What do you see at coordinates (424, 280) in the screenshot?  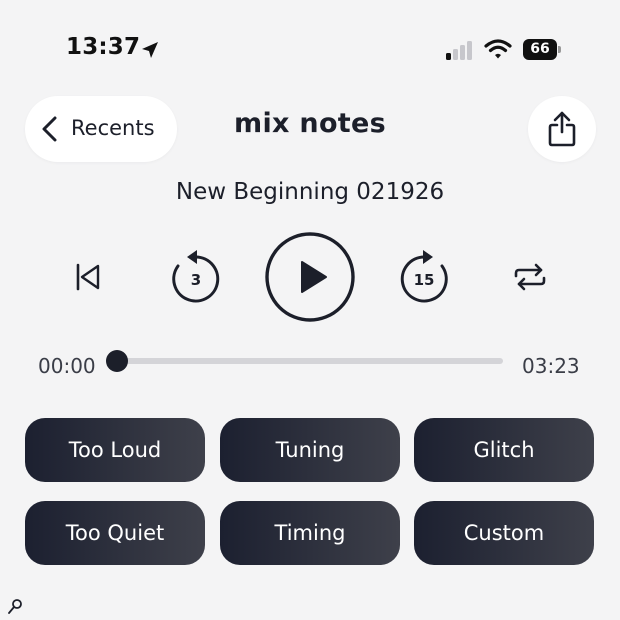 I see `forward-seconds: 15` at bounding box center [424, 280].